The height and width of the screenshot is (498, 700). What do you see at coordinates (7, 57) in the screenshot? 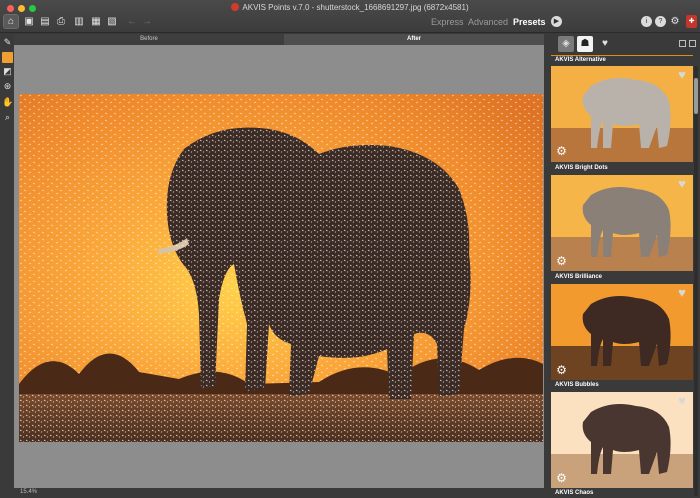
I see `color-swatch` at bounding box center [7, 57].